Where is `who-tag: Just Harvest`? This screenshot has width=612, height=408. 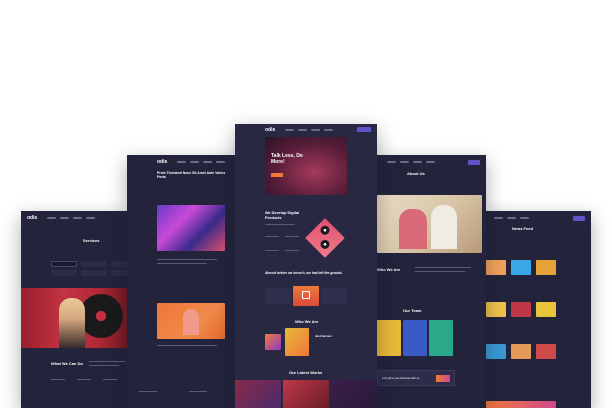 who-tag: Just Harvest is located at coordinates (323, 336).